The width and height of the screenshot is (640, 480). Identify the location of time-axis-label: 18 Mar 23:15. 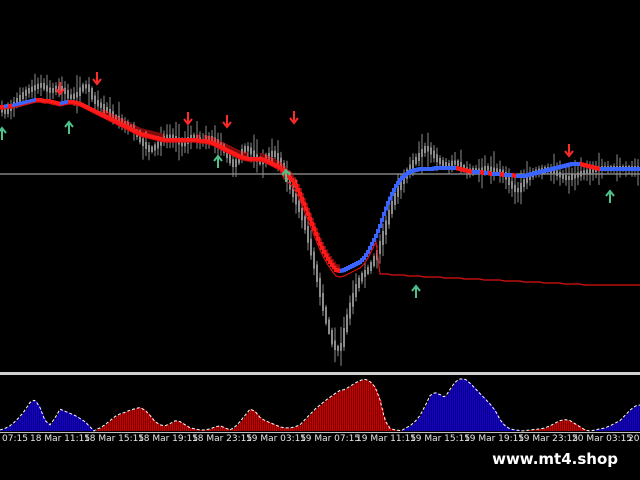
(222, 439).